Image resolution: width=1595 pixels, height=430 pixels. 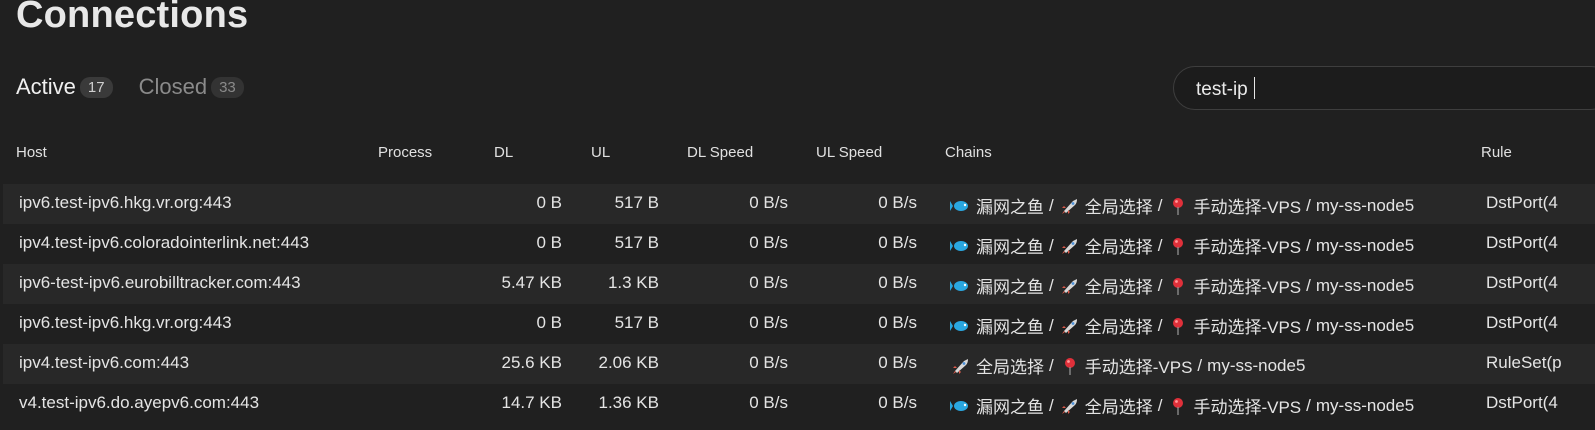 What do you see at coordinates (720, 152) in the screenshot?
I see `column-header-dl-speed: DL Speed` at bounding box center [720, 152].